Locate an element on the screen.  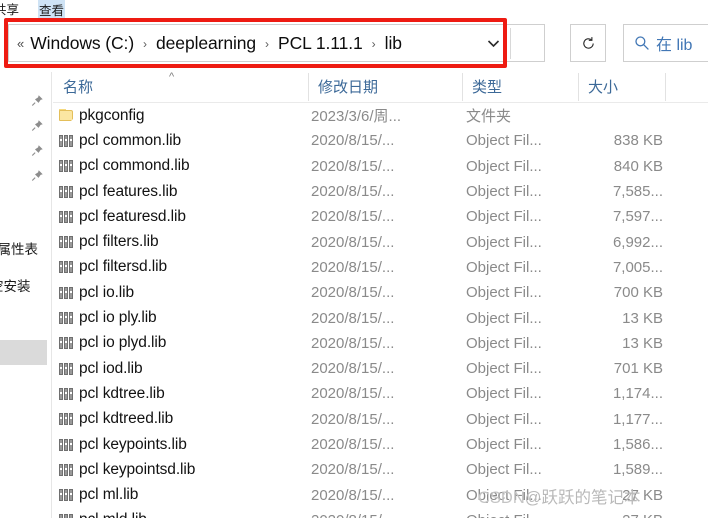
file-name-cell: pcl io.lib is located at coordinates (93, 292).